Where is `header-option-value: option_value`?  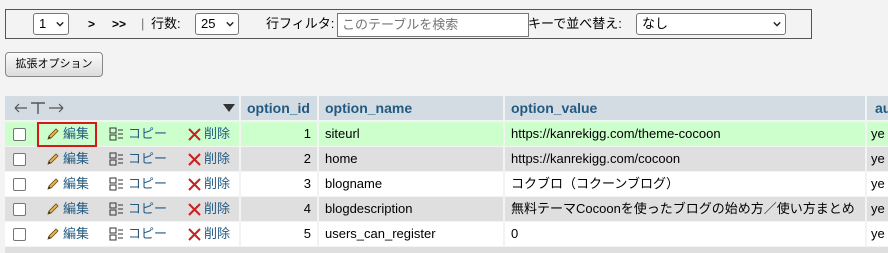
header-option-value: option_value is located at coordinates (685, 108).